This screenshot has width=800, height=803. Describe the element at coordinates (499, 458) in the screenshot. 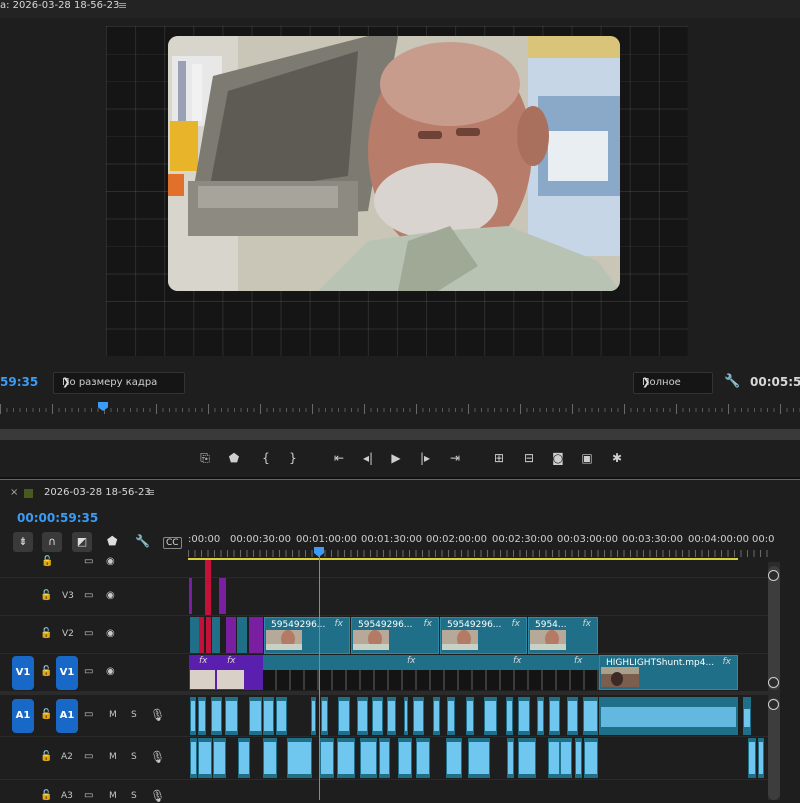

I see `lift-icon: ⊞` at that location.